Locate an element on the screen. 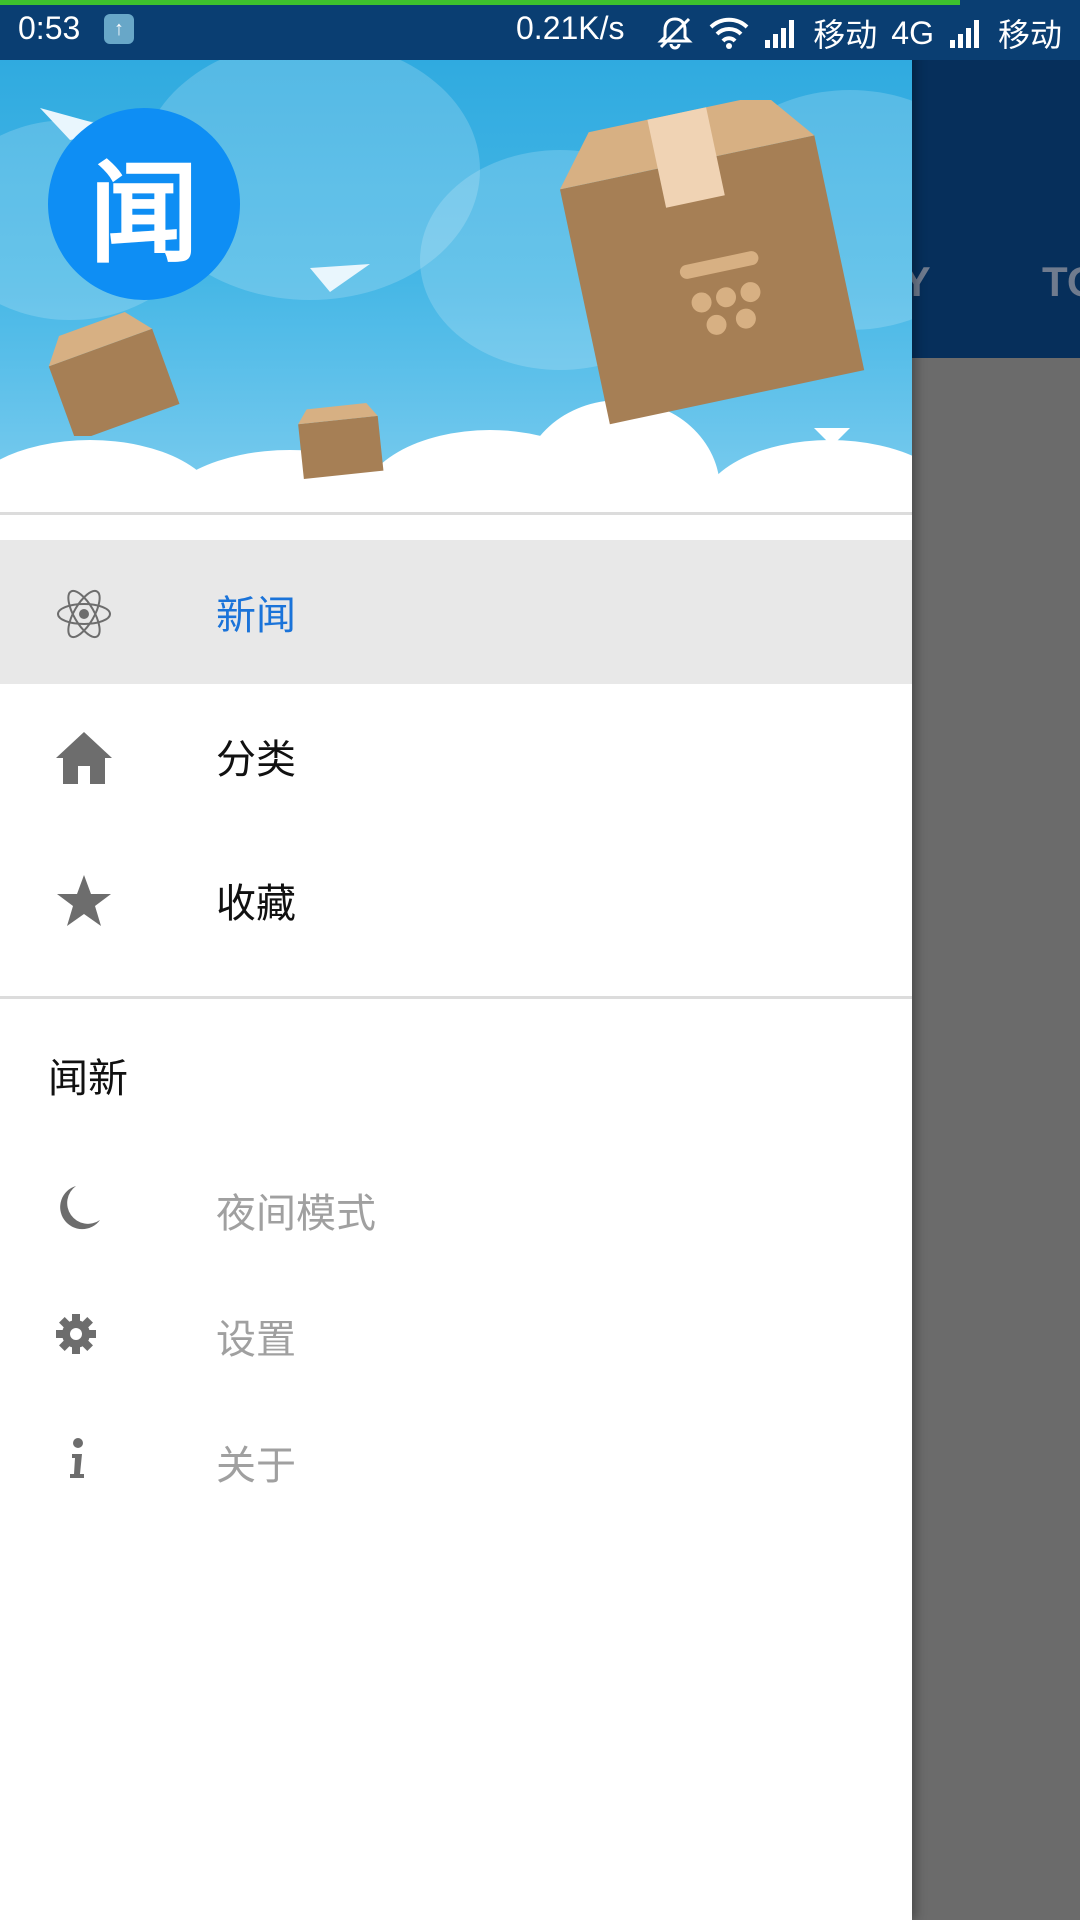 This screenshot has height=1920, width=1080. box-illustration-tiny is located at coordinates (341, 441).